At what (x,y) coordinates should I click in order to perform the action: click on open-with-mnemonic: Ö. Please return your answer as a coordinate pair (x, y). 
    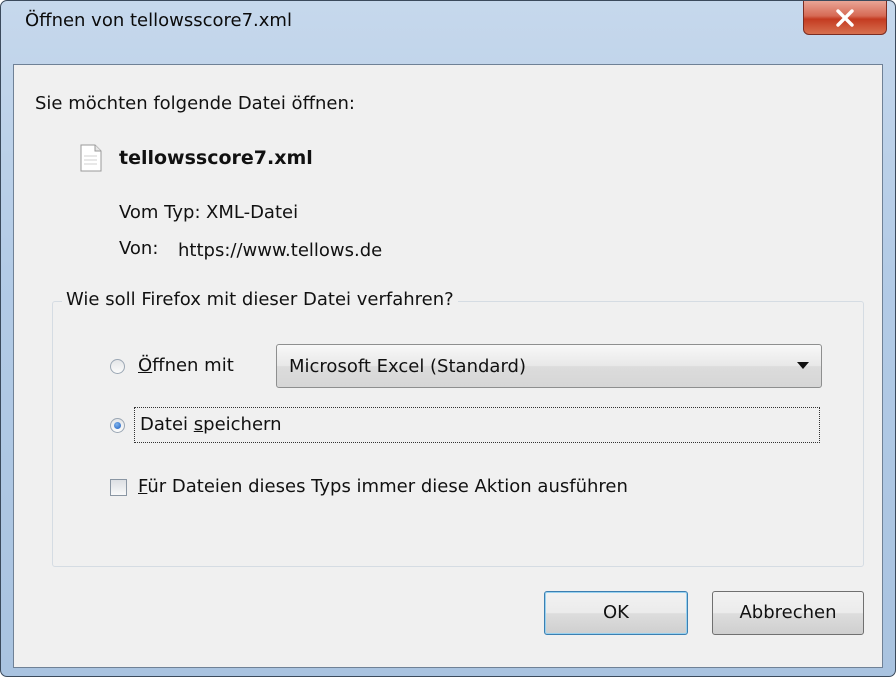
    Looking at the image, I should click on (145, 365).